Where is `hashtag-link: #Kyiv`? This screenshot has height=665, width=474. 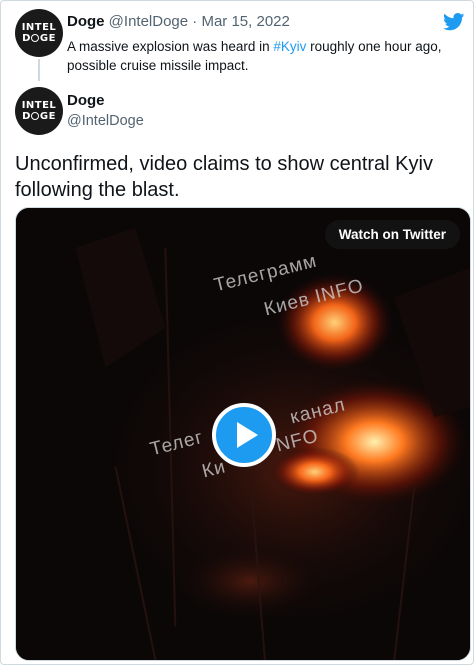
hashtag-link: #Kyiv is located at coordinates (289, 46).